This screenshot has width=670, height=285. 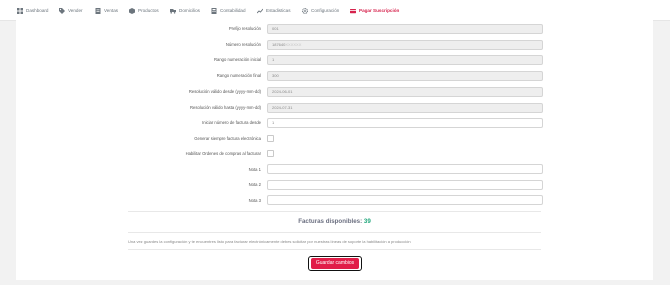 I want to click on nav-dashboard: Dashboard, so click(x=32, y=10).